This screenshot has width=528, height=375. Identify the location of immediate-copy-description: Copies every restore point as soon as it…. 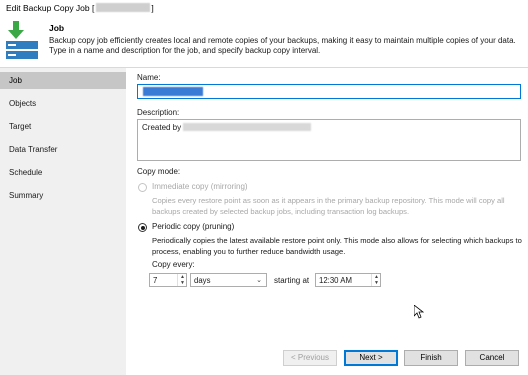
(328, 206).